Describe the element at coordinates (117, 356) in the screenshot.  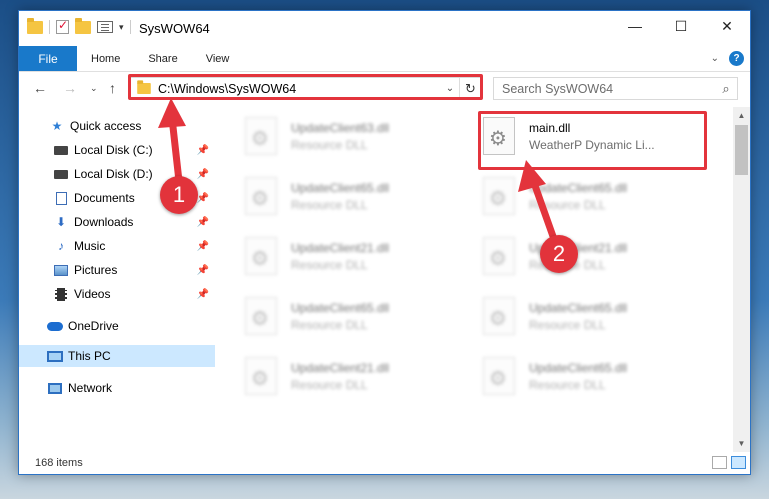
I see `sidebar-item-this-pc: This PC` at that location.